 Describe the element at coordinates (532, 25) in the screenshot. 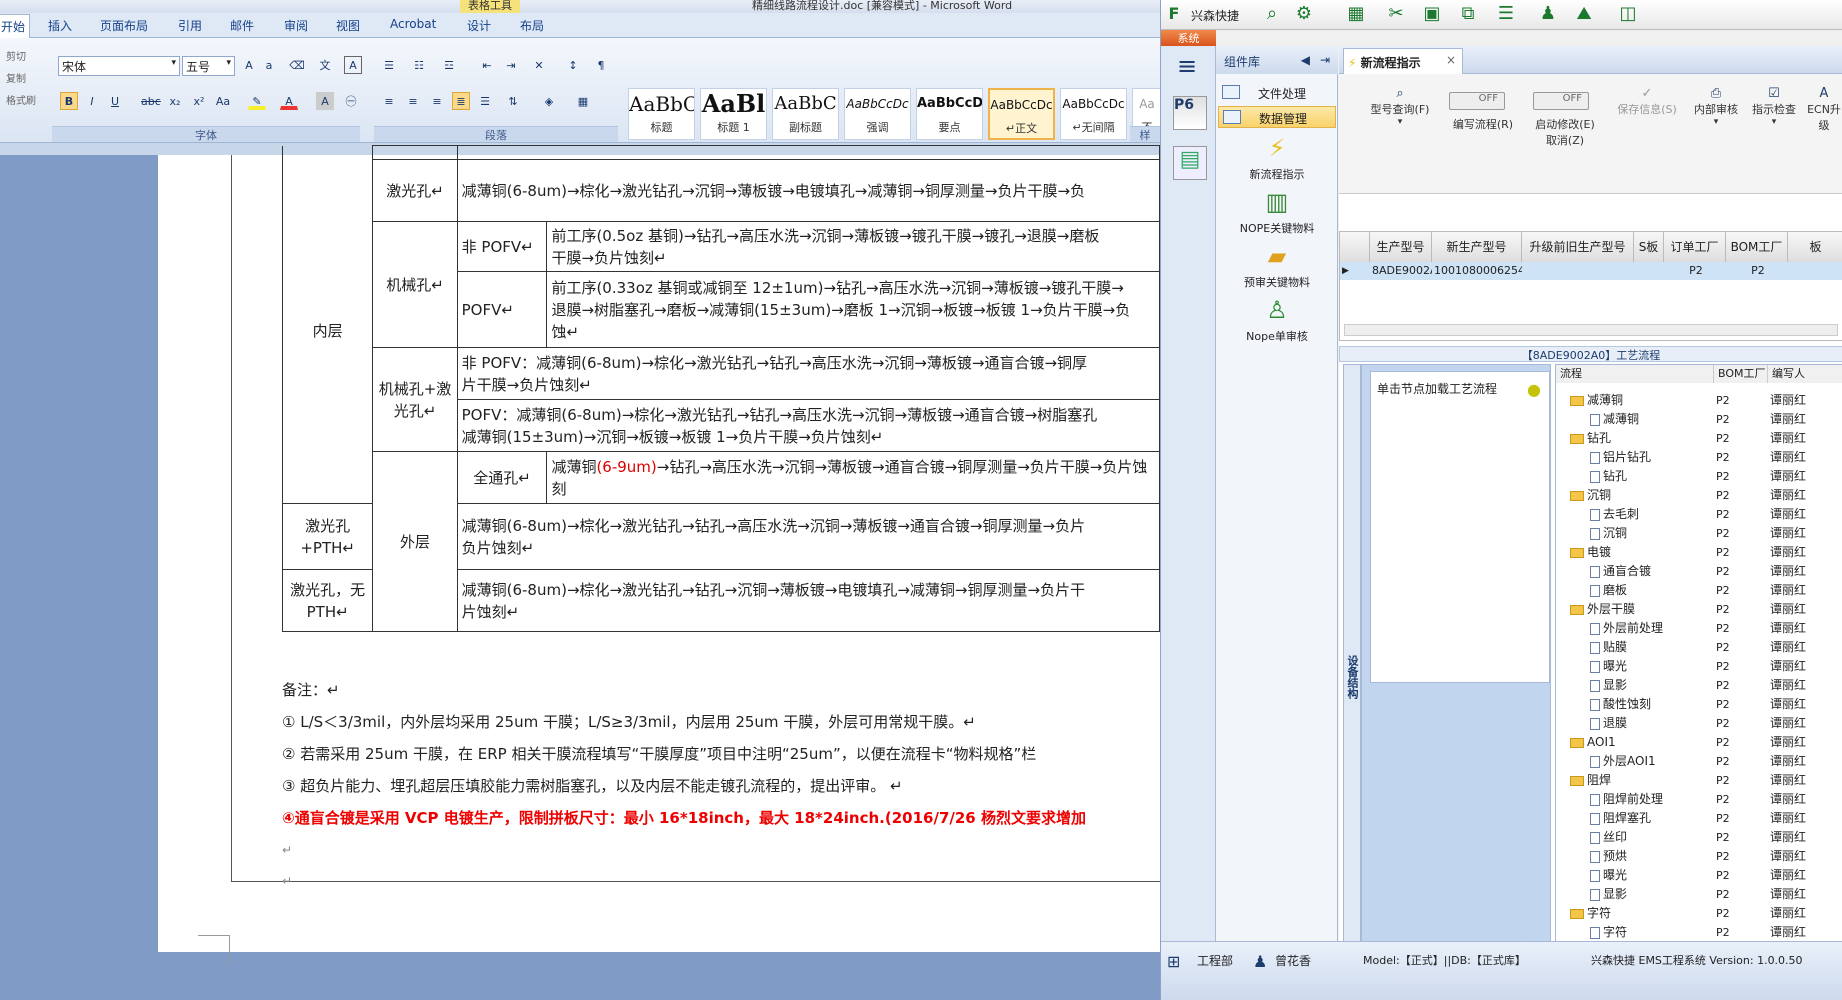

I see `tab-layout: 布局` at that location.